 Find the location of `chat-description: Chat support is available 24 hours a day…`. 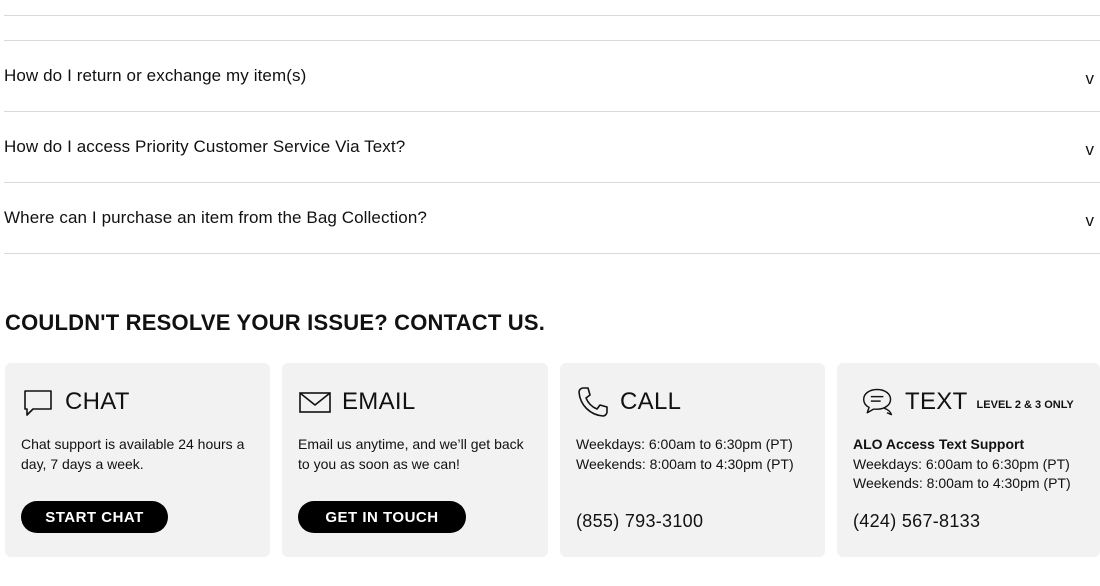

chat-description: Chat support is available 24 hours a day… is located at coordinates (133, 454).